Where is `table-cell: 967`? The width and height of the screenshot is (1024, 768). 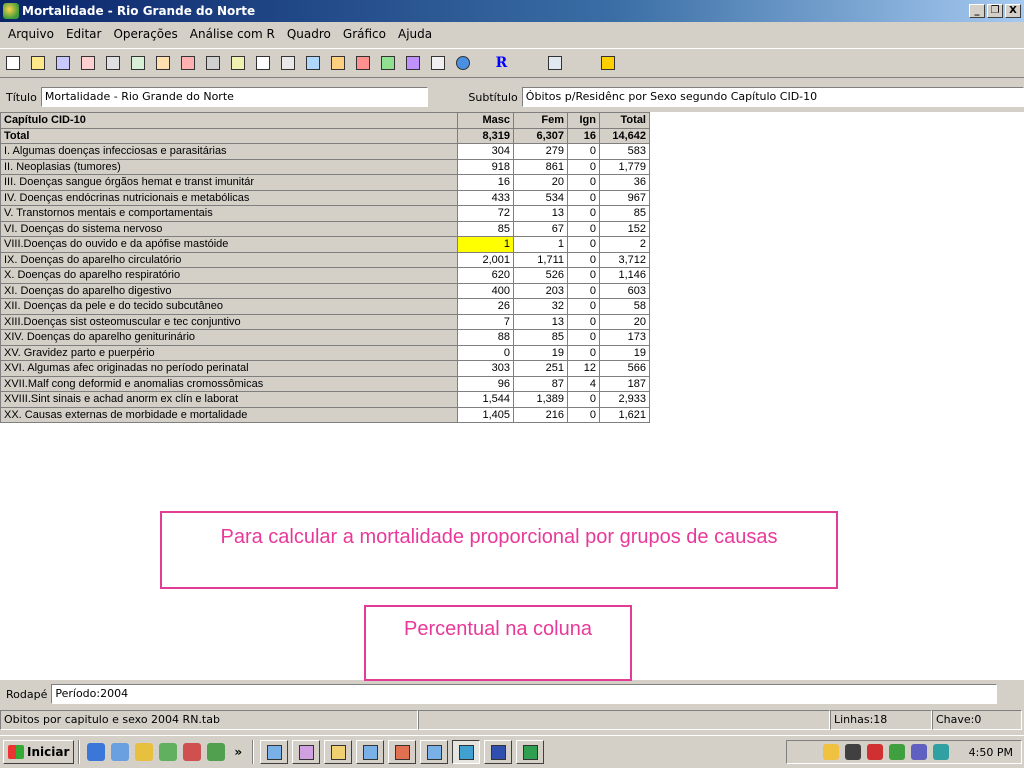
table-cell: 967 is located at coordinates (624, 197).